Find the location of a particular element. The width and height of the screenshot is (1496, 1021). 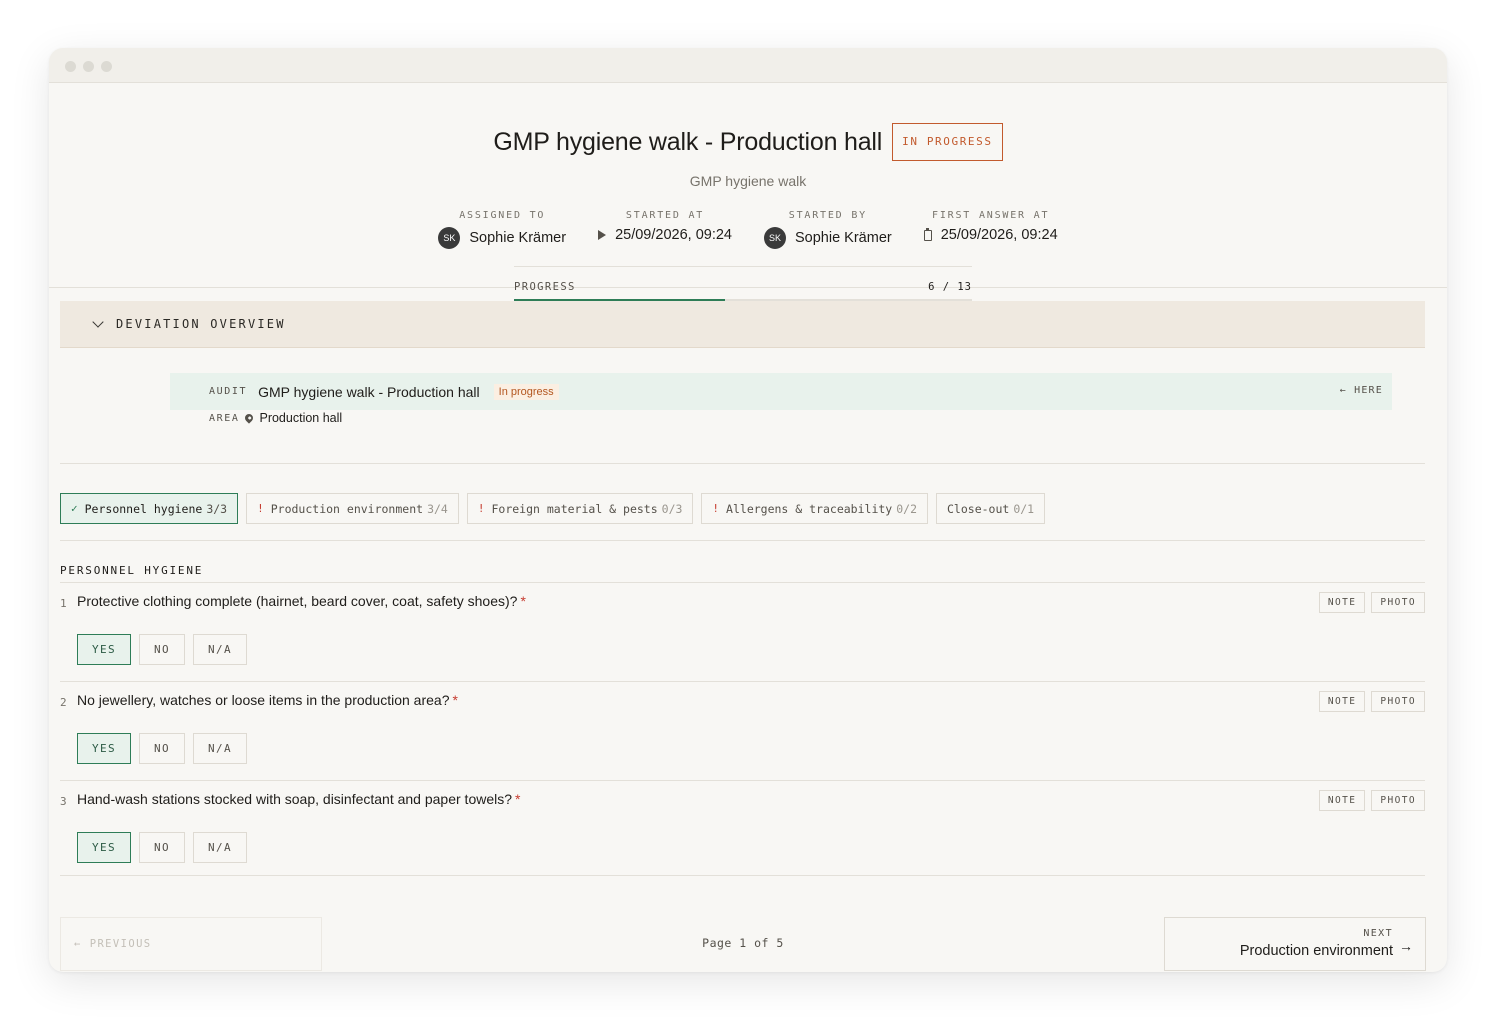

window-close-dot is located at coordinates (70, 66).